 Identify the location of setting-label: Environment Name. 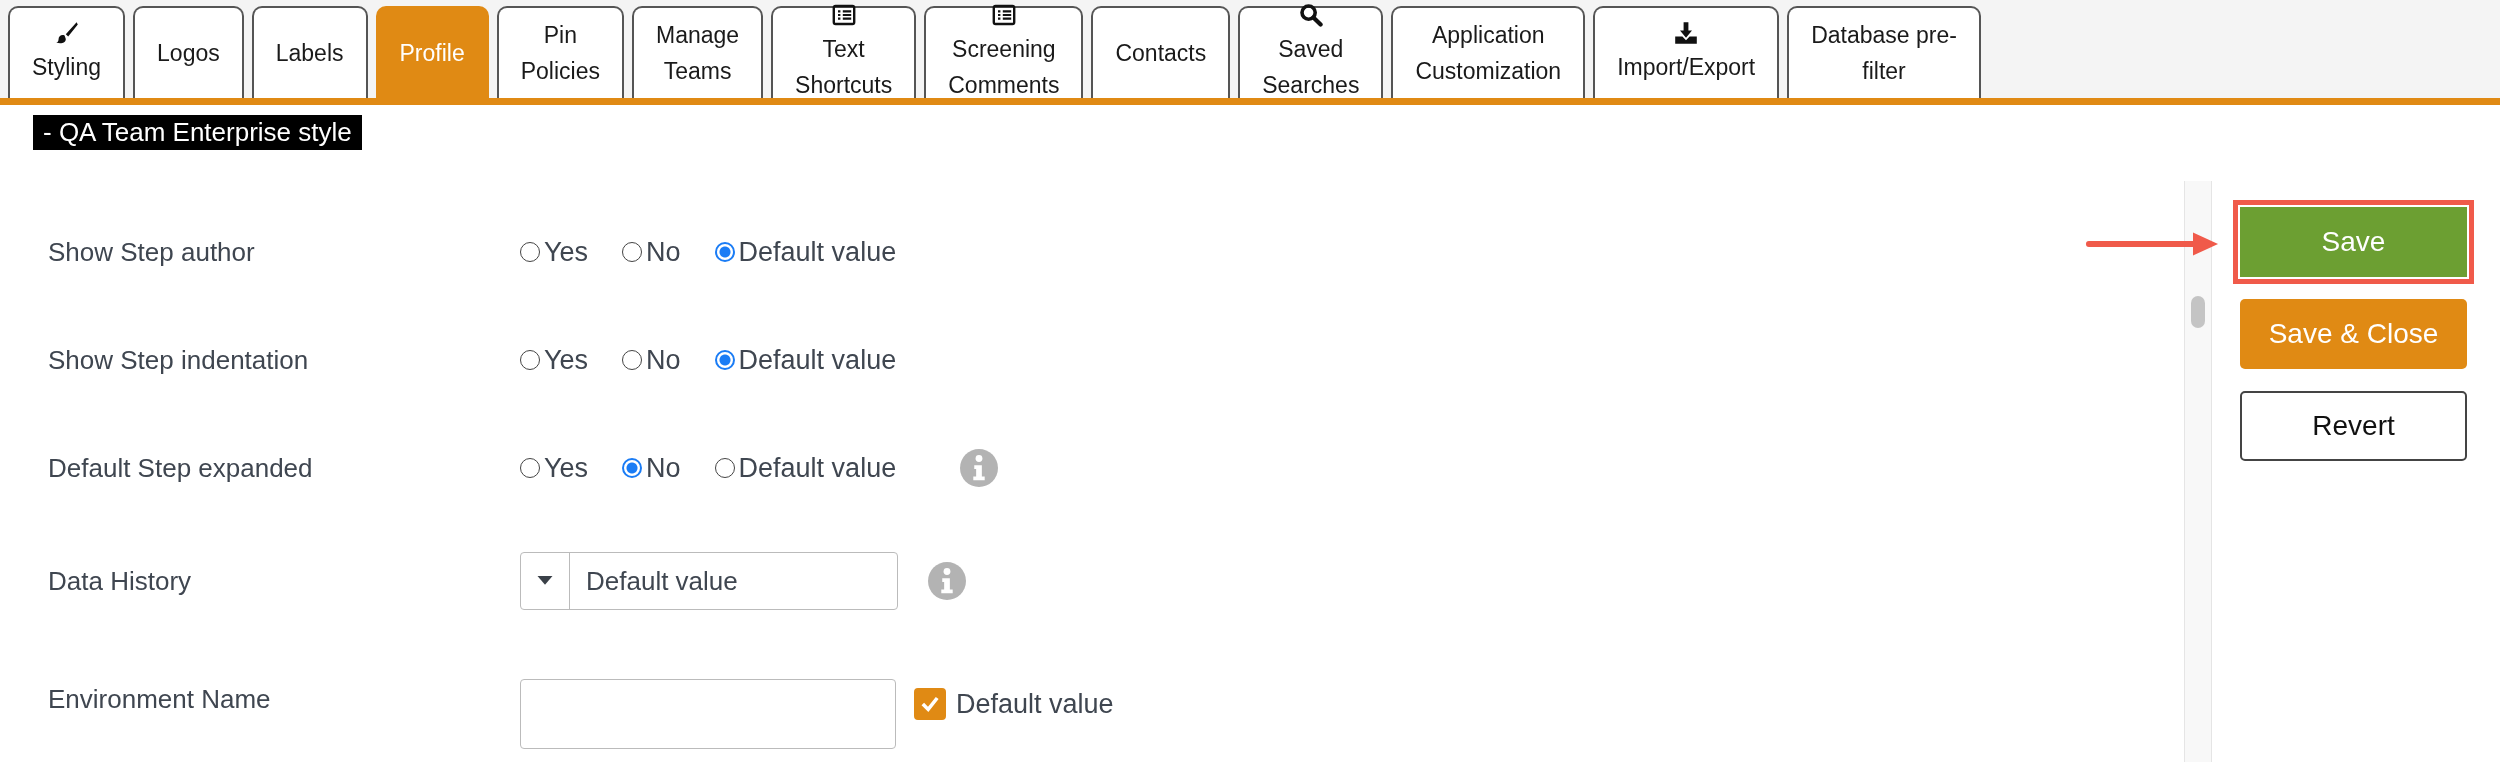
(160, 699).